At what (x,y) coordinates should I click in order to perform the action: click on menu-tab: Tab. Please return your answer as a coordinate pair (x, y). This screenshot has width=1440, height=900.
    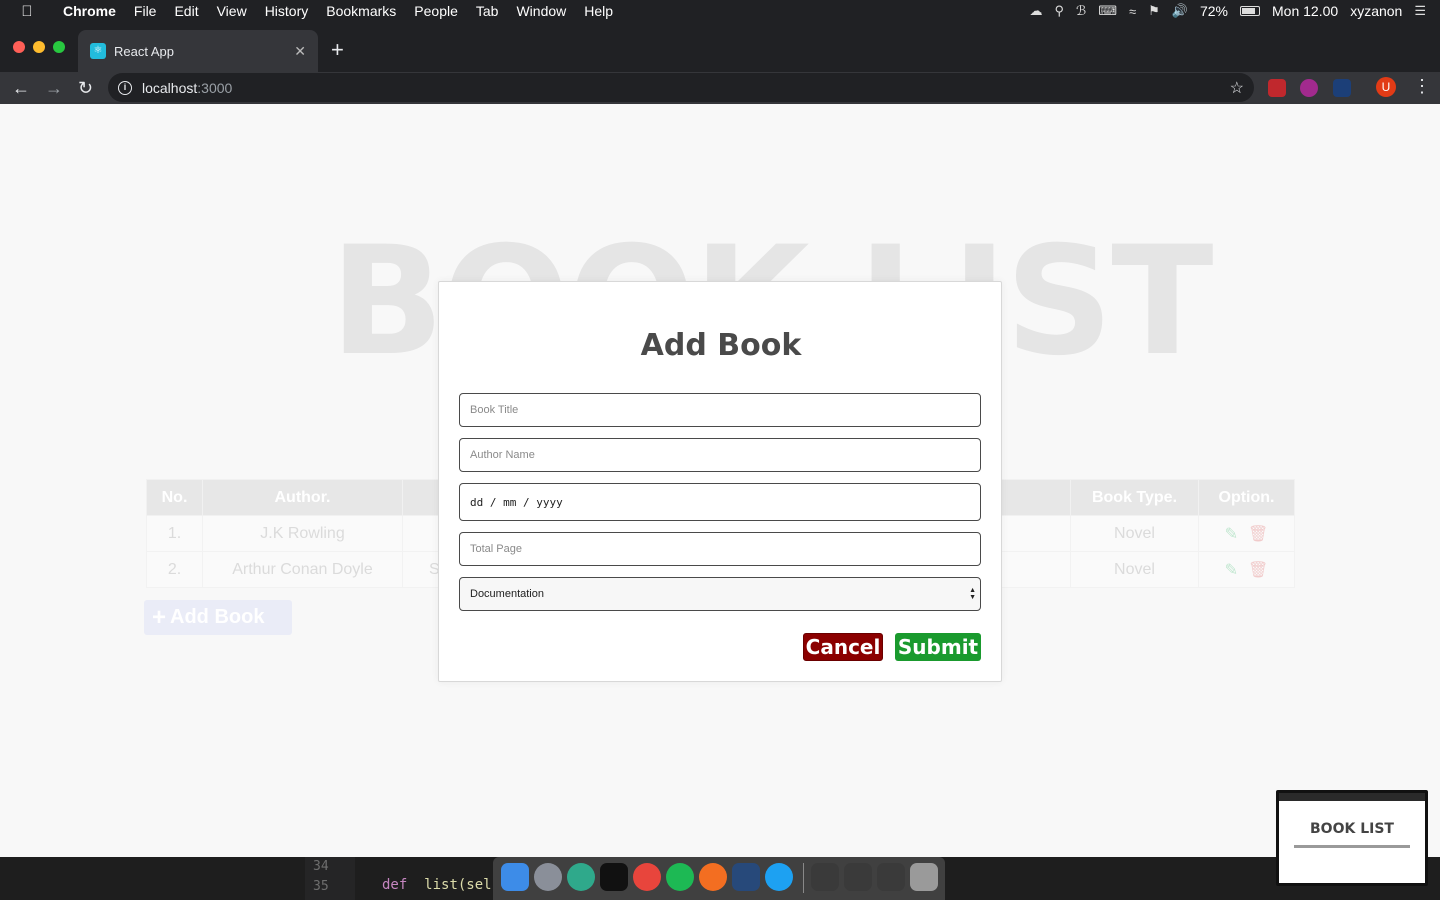
    Looking at the image, I should click on (487, 11).